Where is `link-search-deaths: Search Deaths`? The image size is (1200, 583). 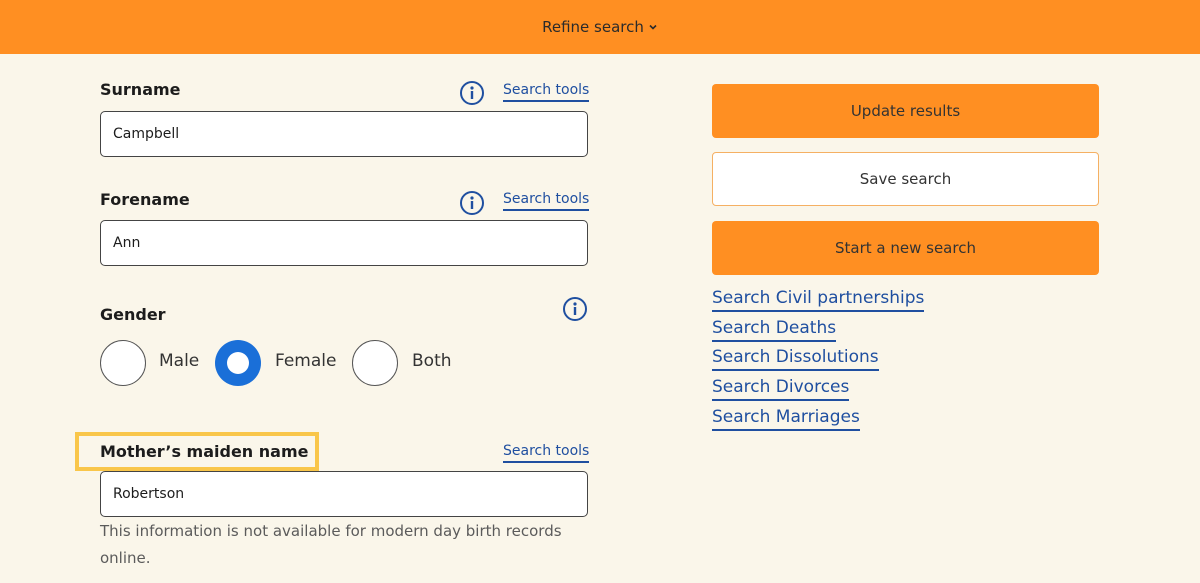 link-search-deaths: Search Deaths is located at coordinates (774, 329).